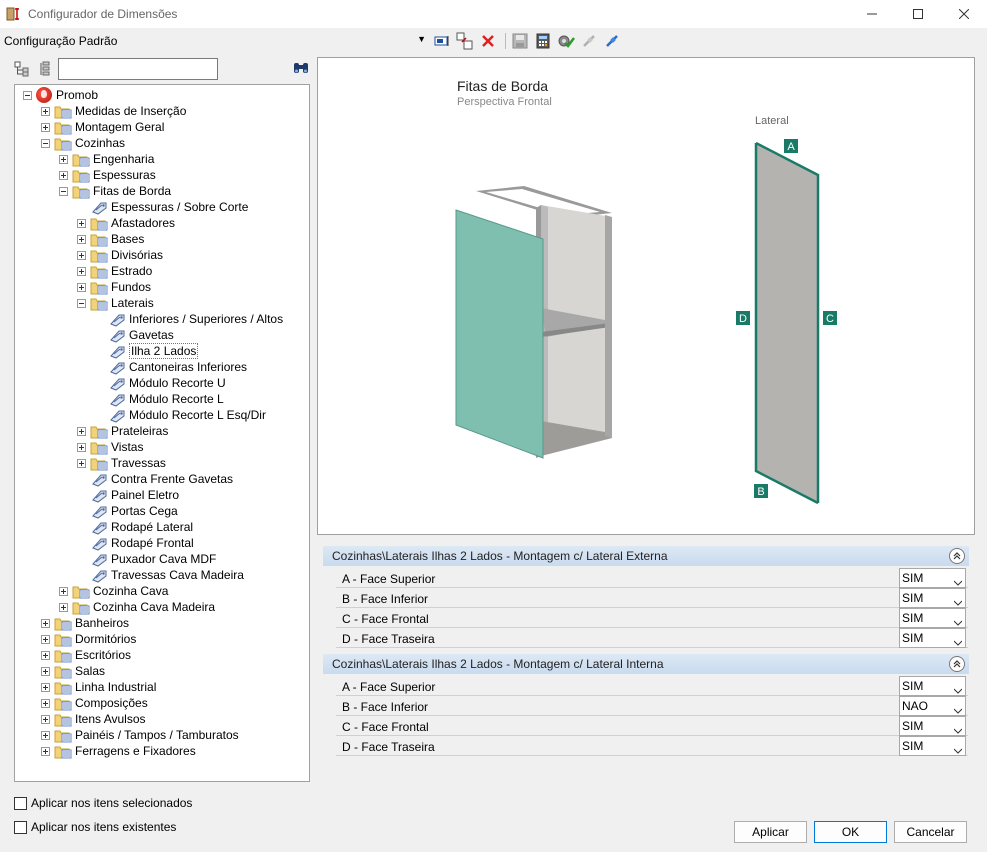  I want to click on disconnect-button, so click(589, 41).